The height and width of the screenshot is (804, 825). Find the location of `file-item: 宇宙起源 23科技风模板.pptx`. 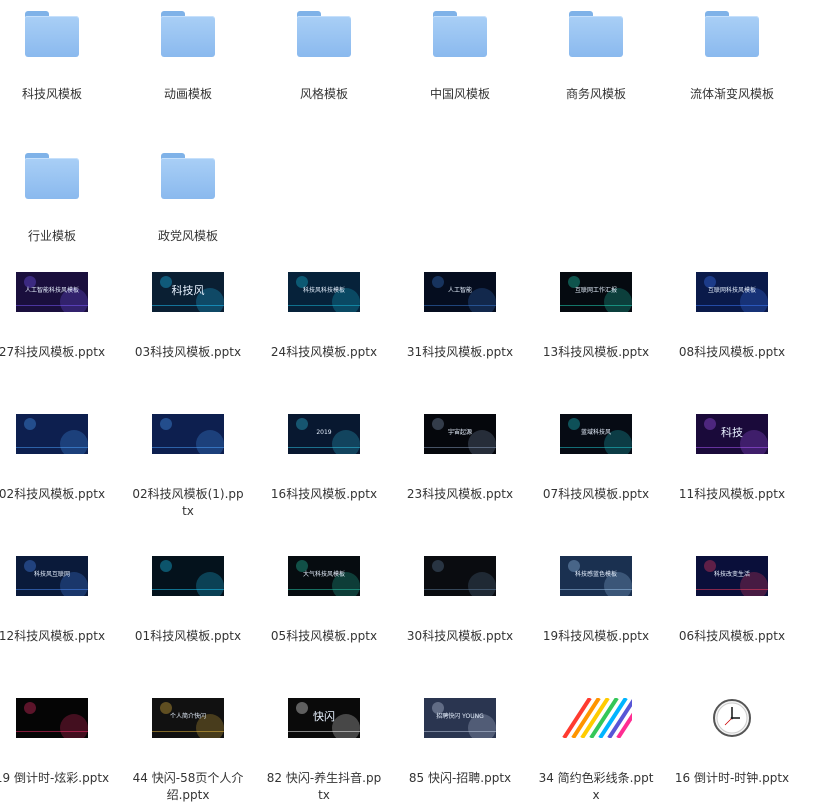

file-item: 宇宙起源 23科技风模板.pptx is located at coordinates (460, 452).